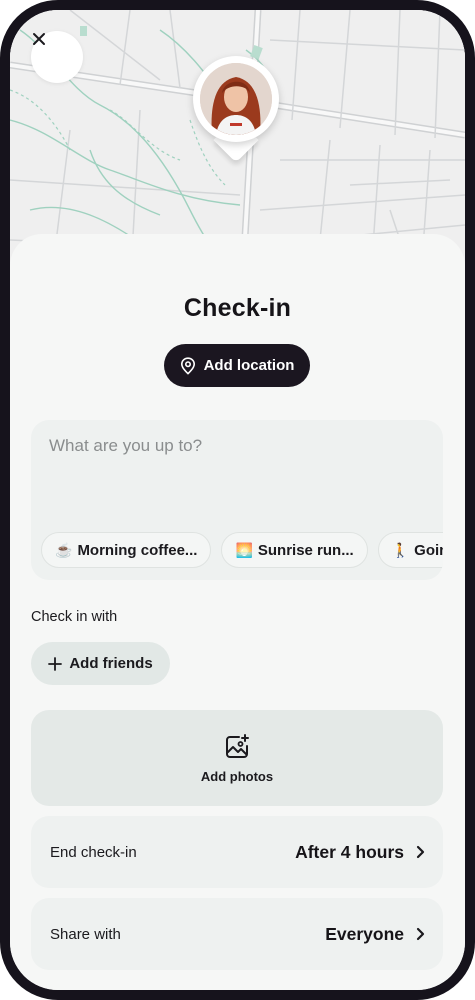 The image size is (475, 1000). Describe the element at coordinates (400, 549) in the screenshot. I see `walking-person-icon: 🚶` at that location.